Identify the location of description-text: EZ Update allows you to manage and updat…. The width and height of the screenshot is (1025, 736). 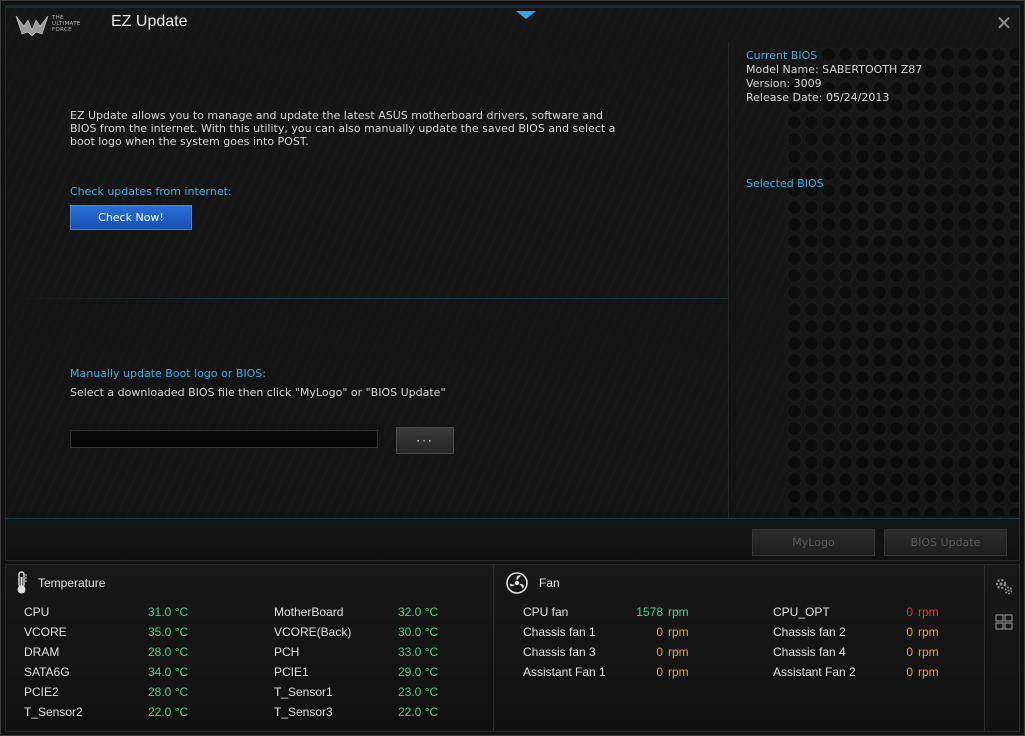
(343, 128).